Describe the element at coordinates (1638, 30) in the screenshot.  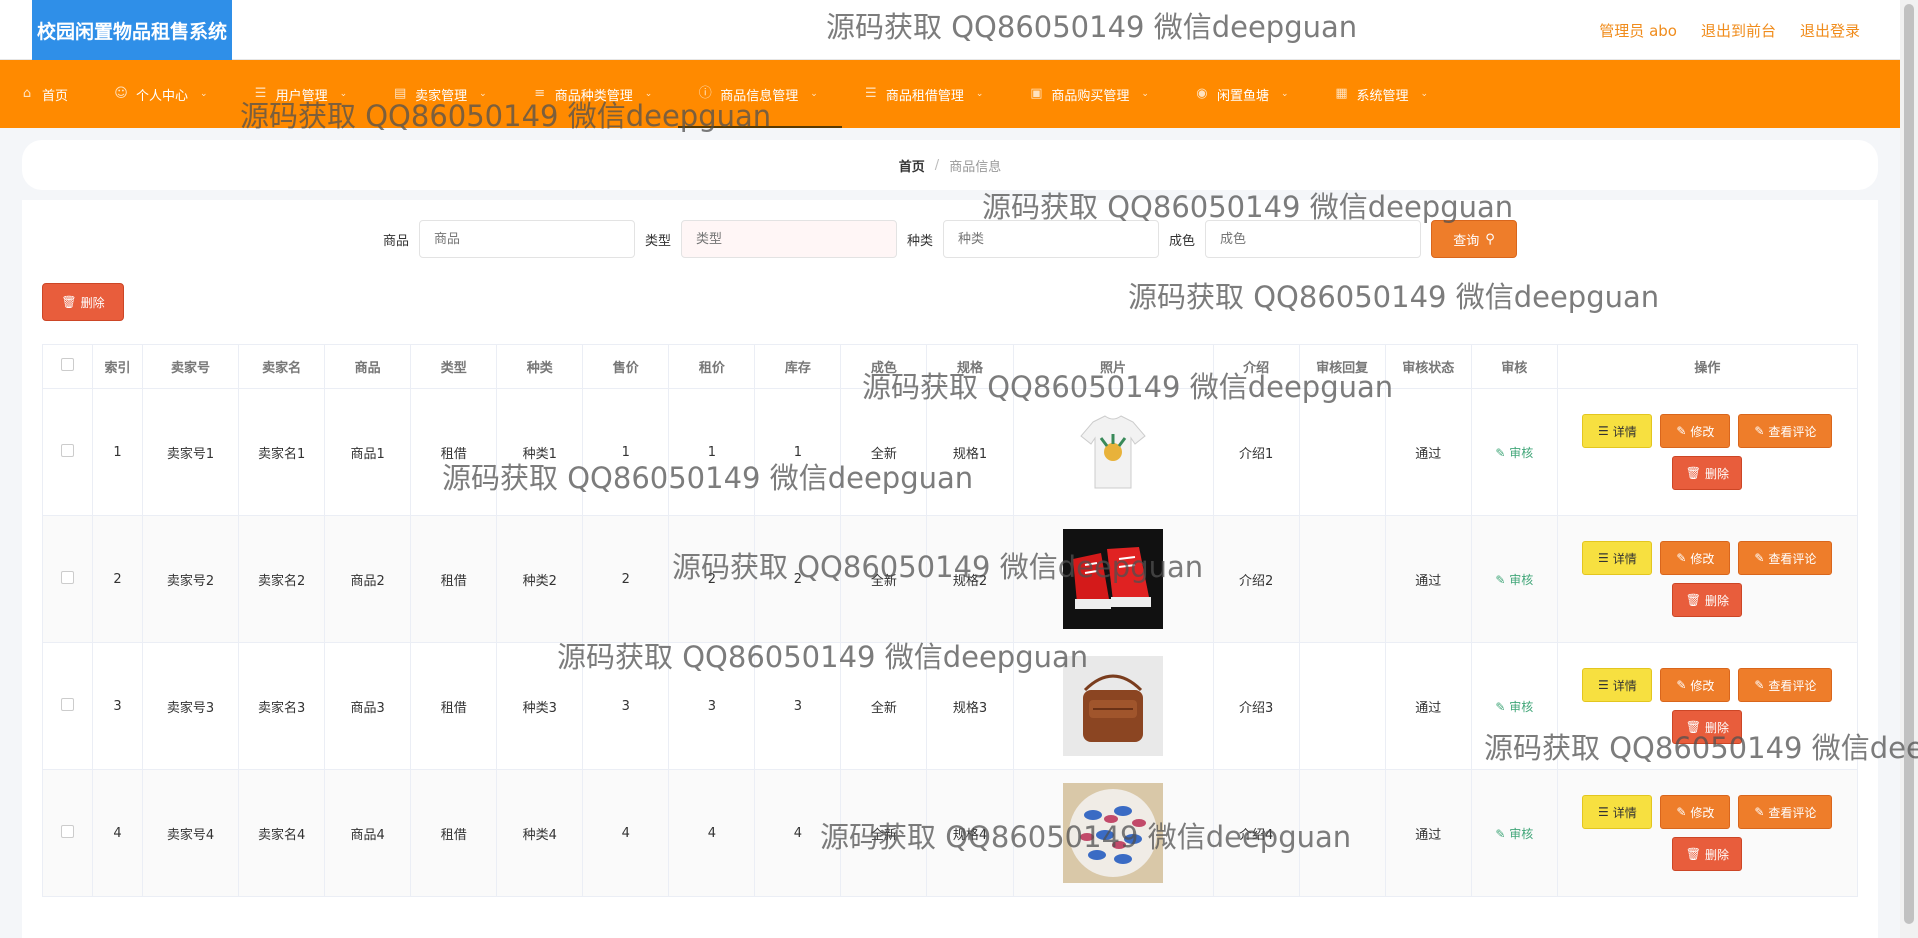
I see `admin-user-link: 管理员 abo` at that location.